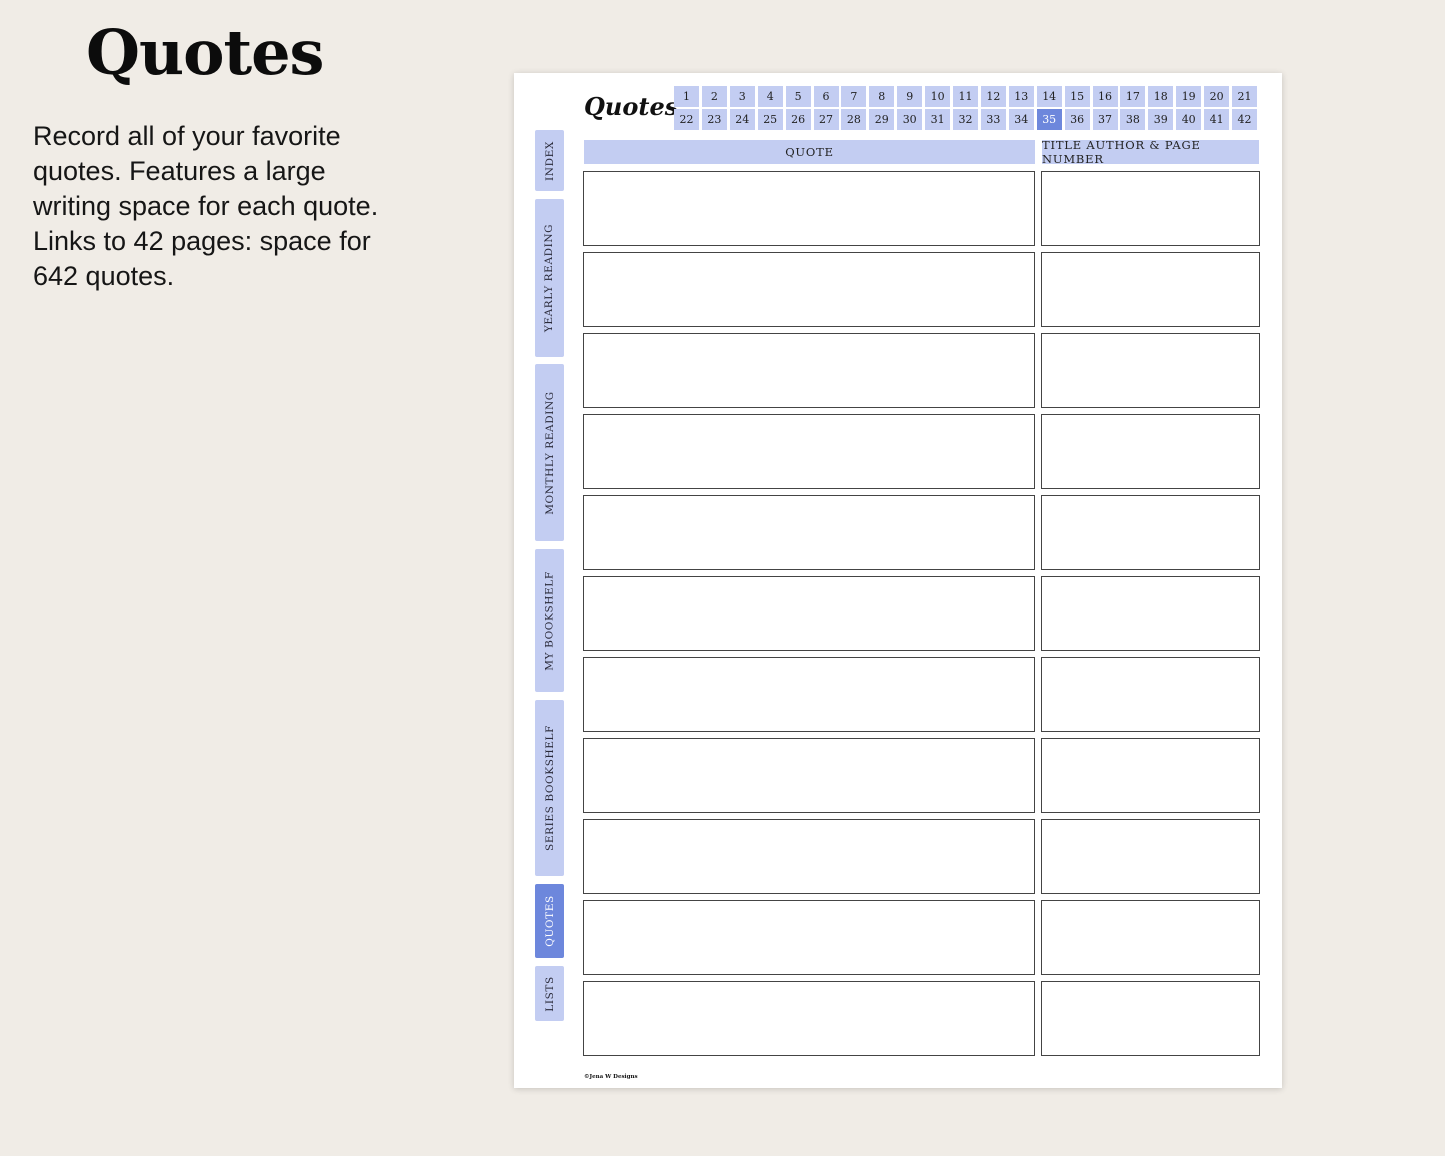 The height and width of the screenshot is (1156, 1445). I want to click on side-tab-monthly-reading: MONTHLY READING, so click(549, 452).